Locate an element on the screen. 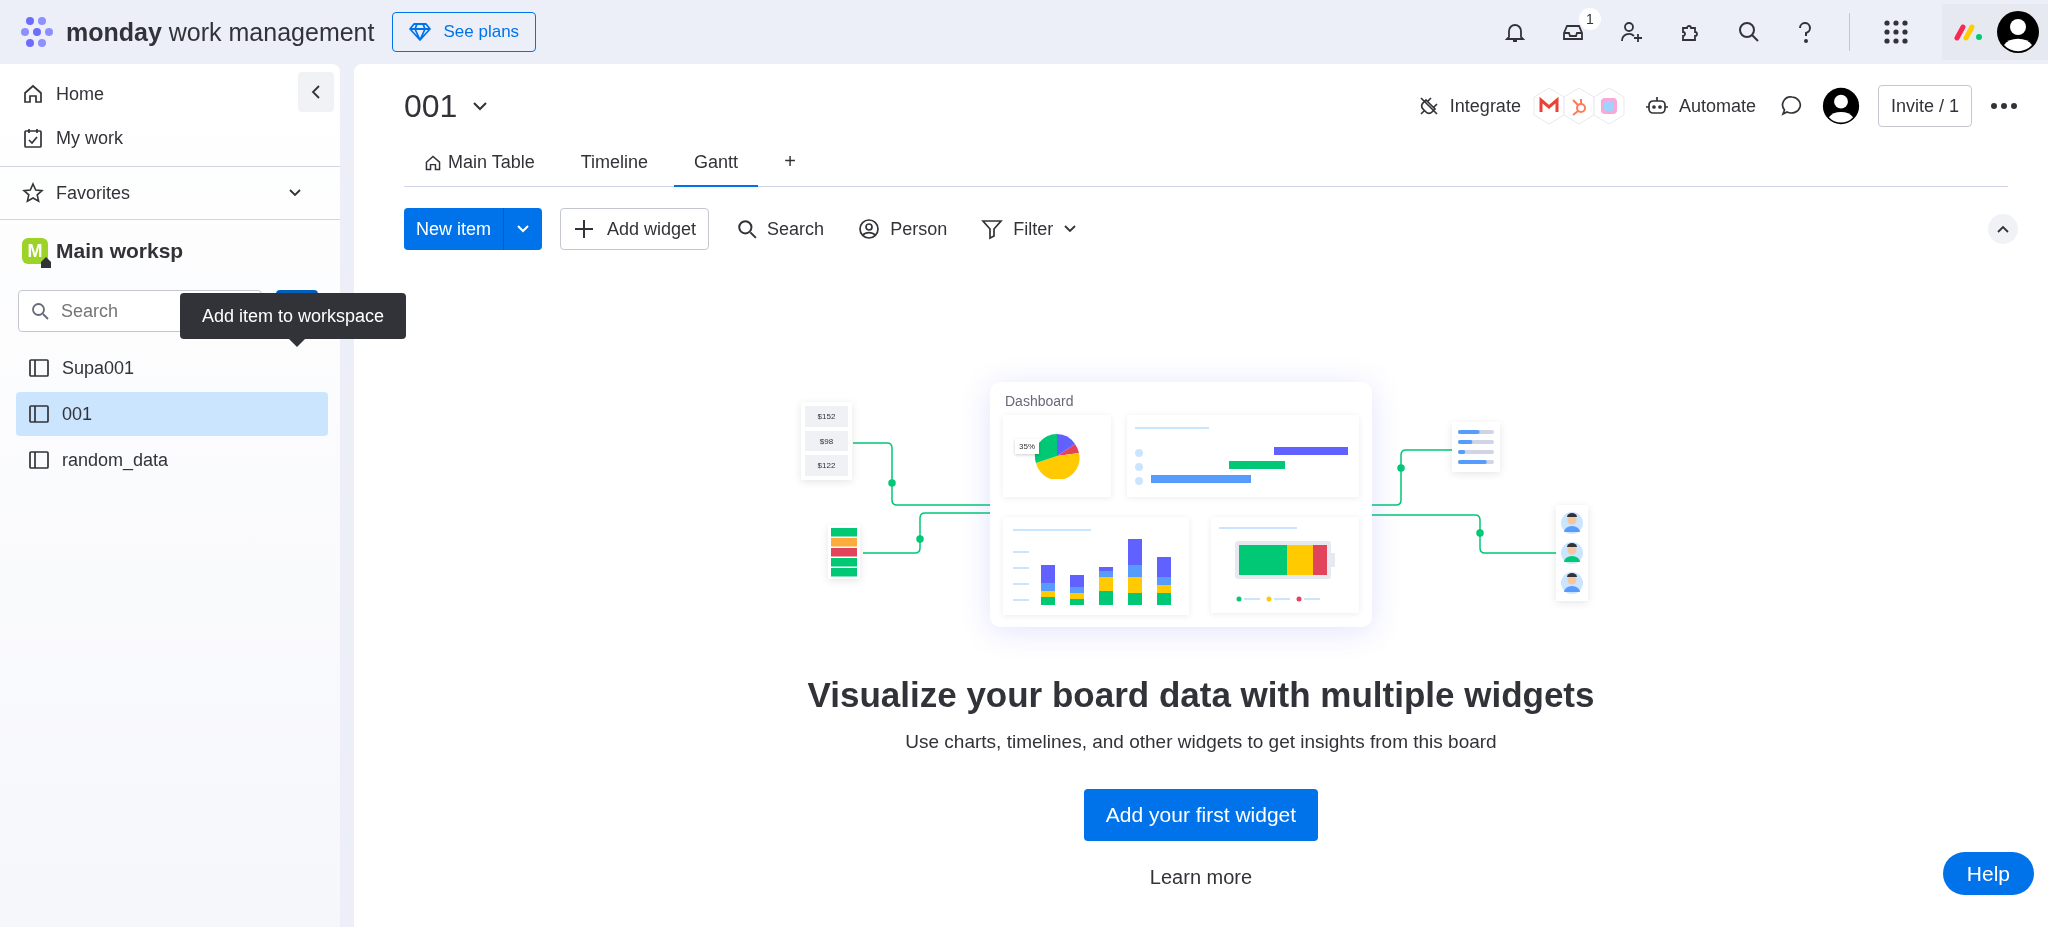 The width and height of the screenshot is (2048, 927). filter-button: Filter is located at coordinates (1029, 229).